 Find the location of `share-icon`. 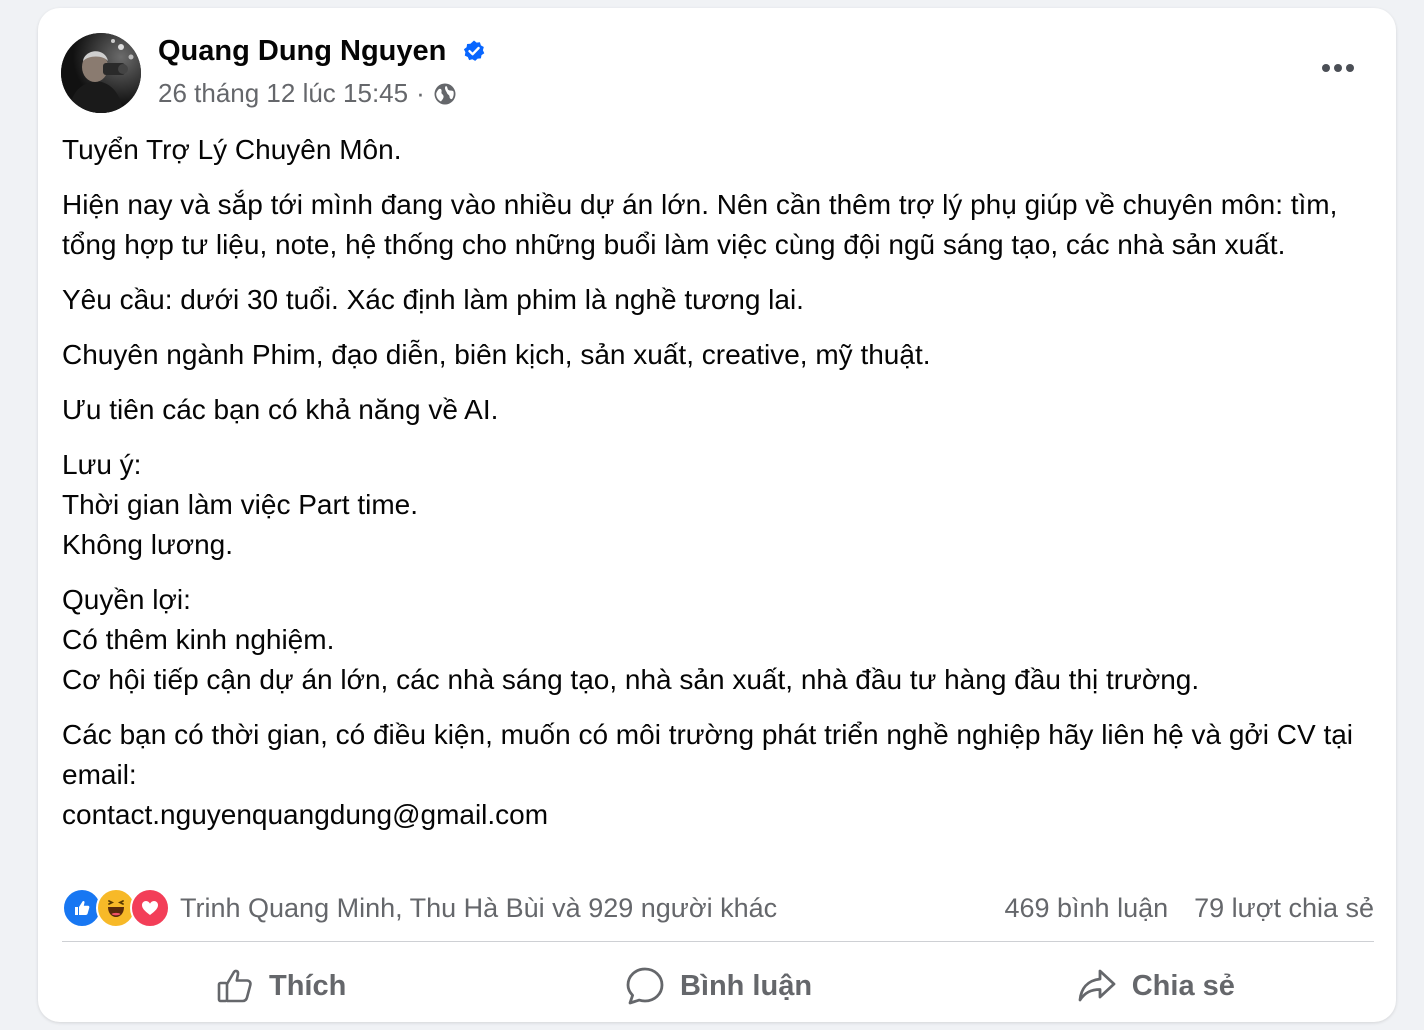

share-icon is located at coordinates (1097, 986).